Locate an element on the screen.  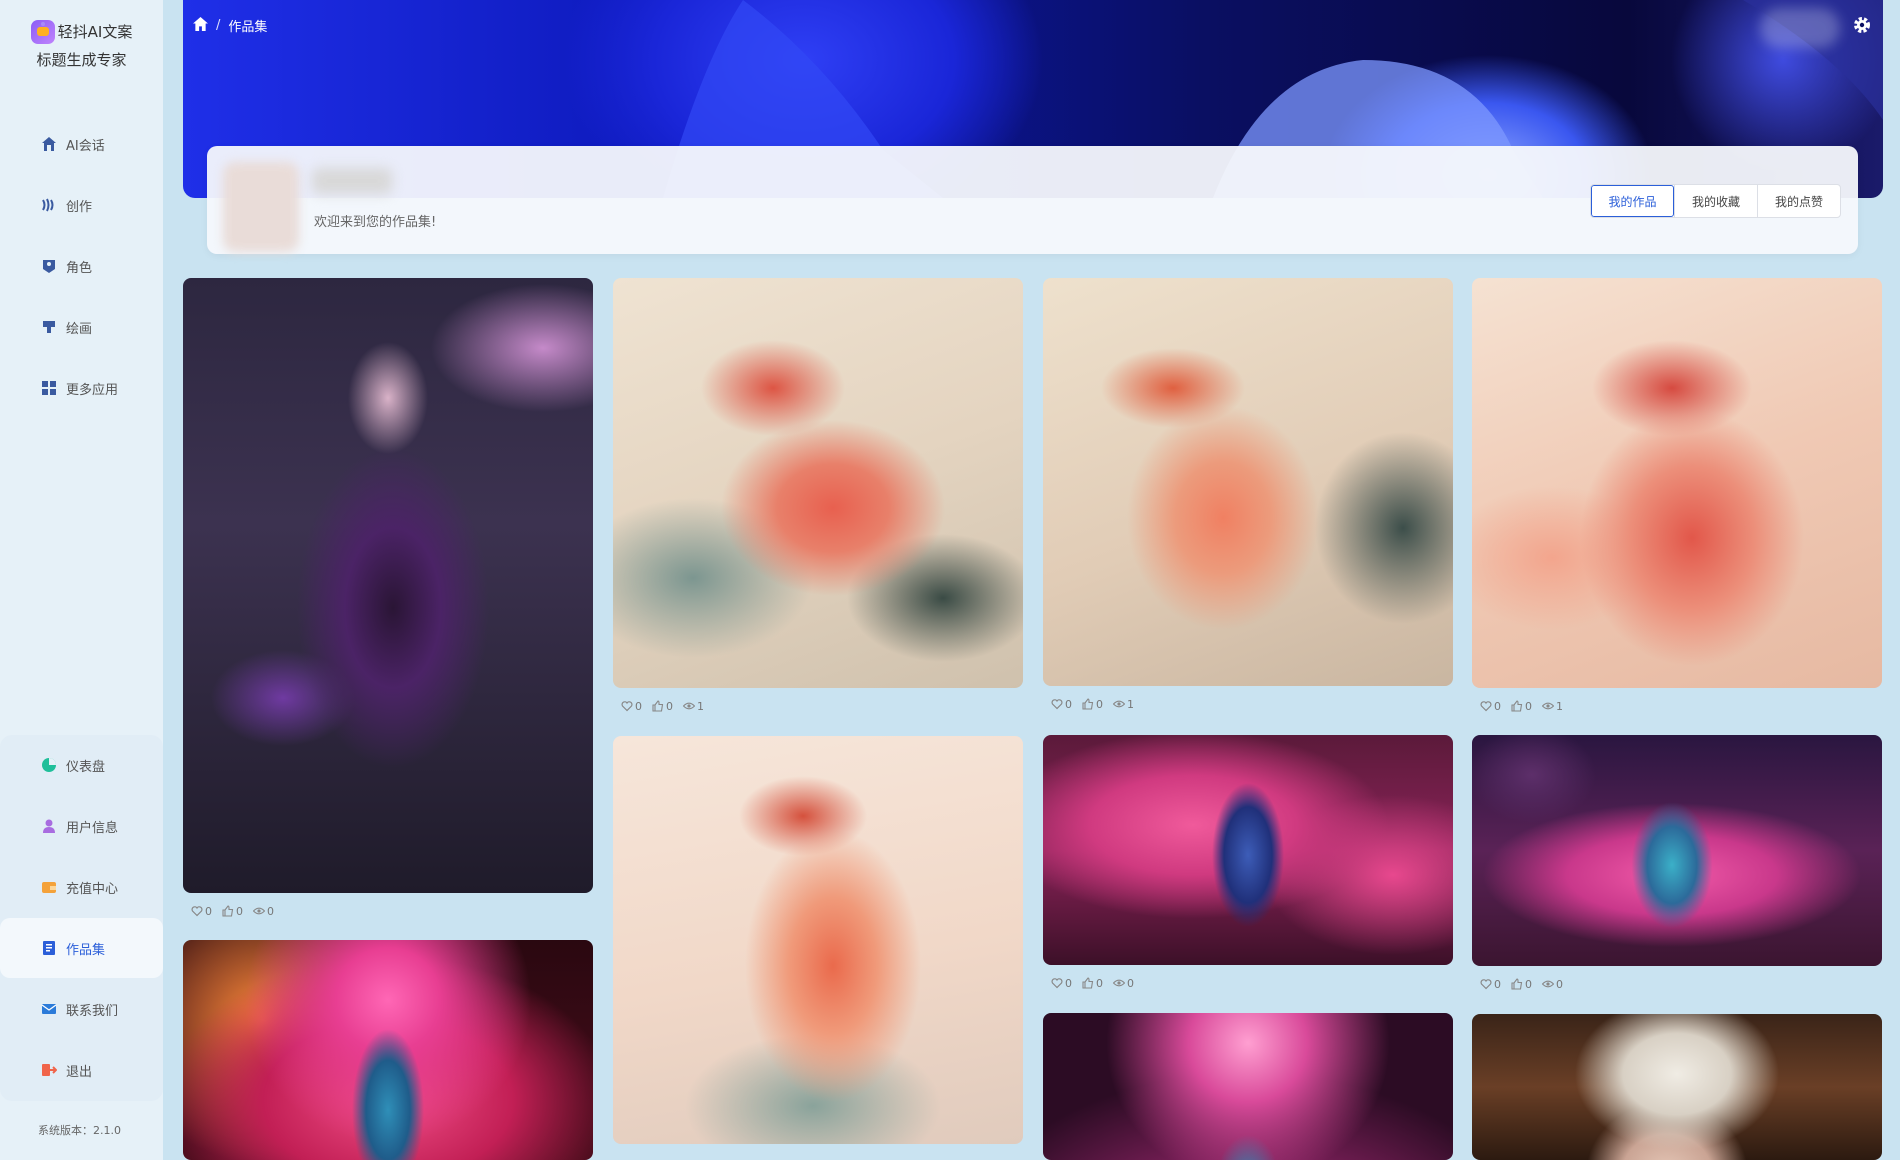
nav-item-paint: 绘画 is located at coordinates (81, 327).